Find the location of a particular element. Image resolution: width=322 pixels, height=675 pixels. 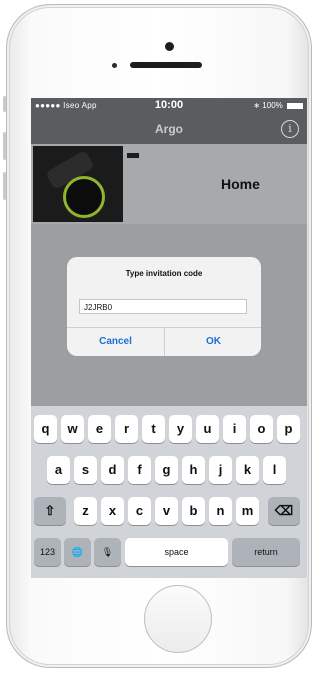

key-e: e is located at coordinates (99, 429).